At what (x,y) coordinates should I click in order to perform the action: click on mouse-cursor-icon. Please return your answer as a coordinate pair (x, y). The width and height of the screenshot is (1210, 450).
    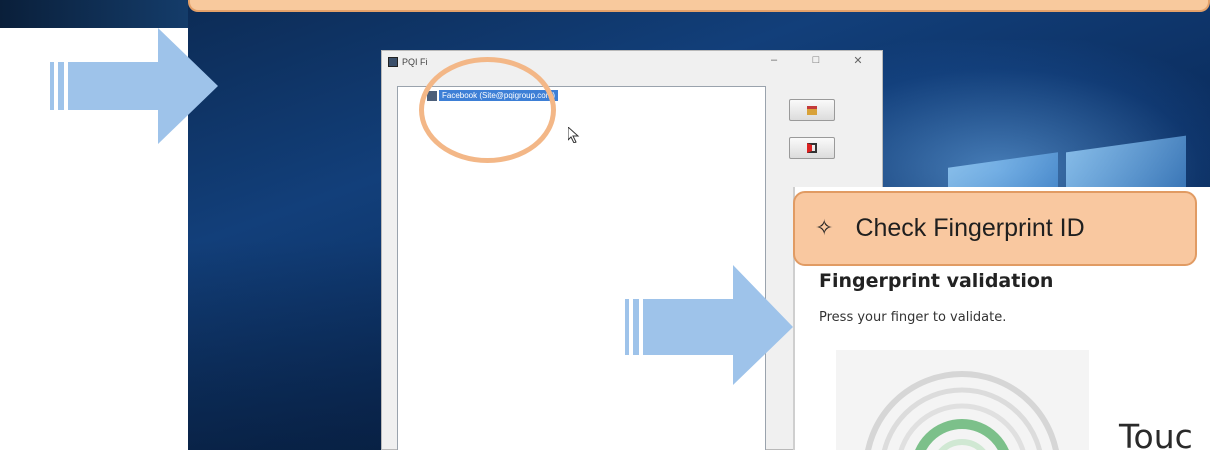
    Looking at the image, I should click on (574, 135).